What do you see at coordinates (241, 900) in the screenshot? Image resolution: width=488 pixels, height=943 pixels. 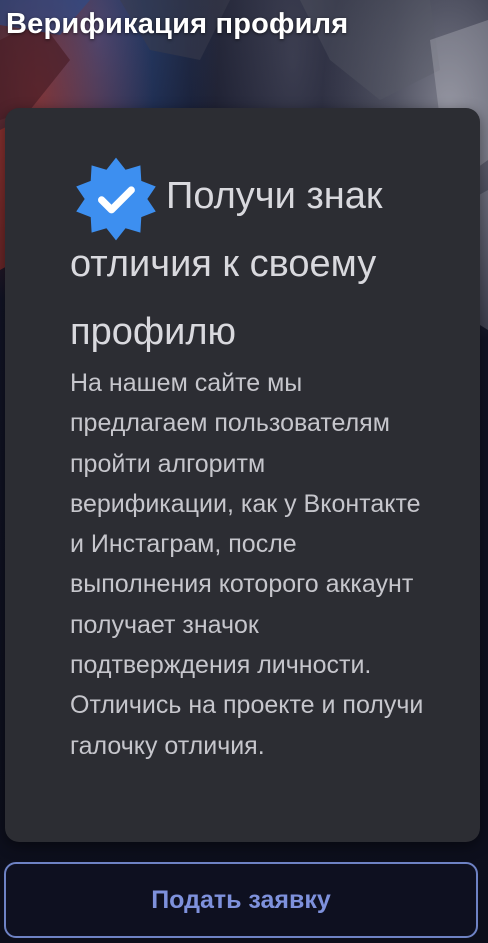 I see `apply-button: Подать заявку` at bounding box center [241, 900].